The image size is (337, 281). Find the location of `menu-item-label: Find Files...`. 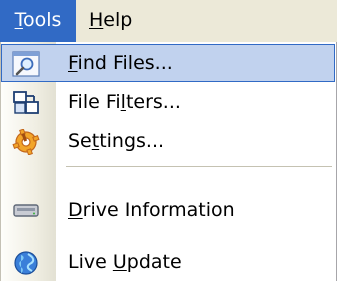

menu-item-label: Find Files... is located at coordinates (120, 63).